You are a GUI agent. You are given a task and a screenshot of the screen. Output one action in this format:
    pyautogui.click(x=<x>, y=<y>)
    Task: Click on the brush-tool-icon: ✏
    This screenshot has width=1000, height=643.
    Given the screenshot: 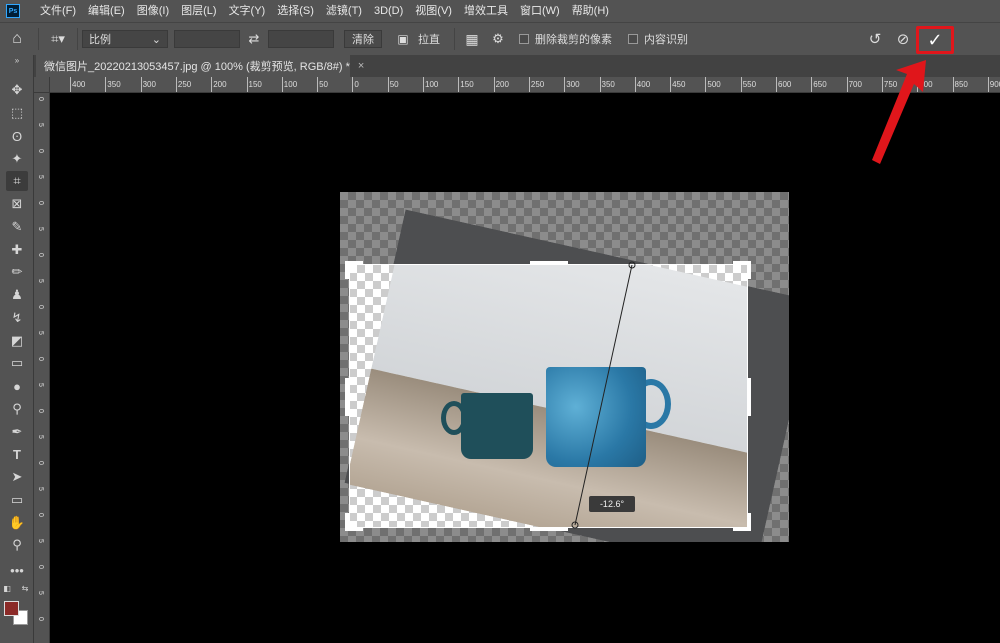 What is the action you would take?
    pyautogui.click(x=17, y=272)
    